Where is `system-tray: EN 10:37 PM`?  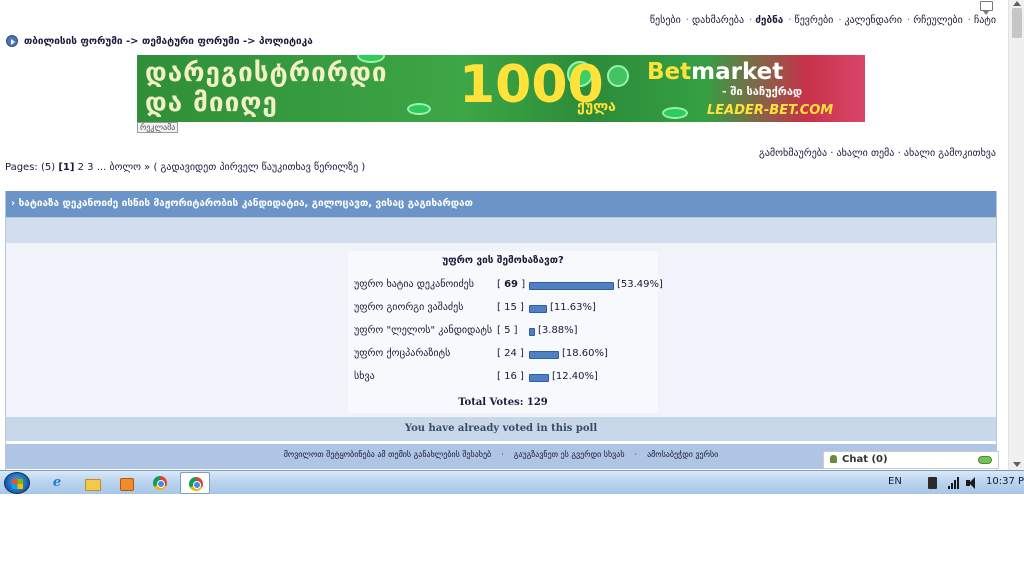 system-tray: EN 10:37 PM is located at coordinates (949, 483).